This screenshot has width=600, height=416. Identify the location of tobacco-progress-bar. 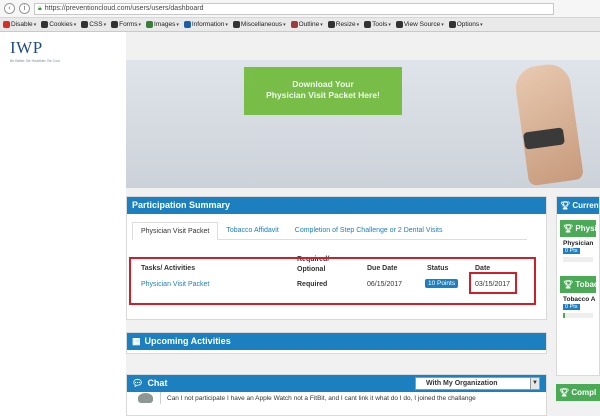
(578, 315).